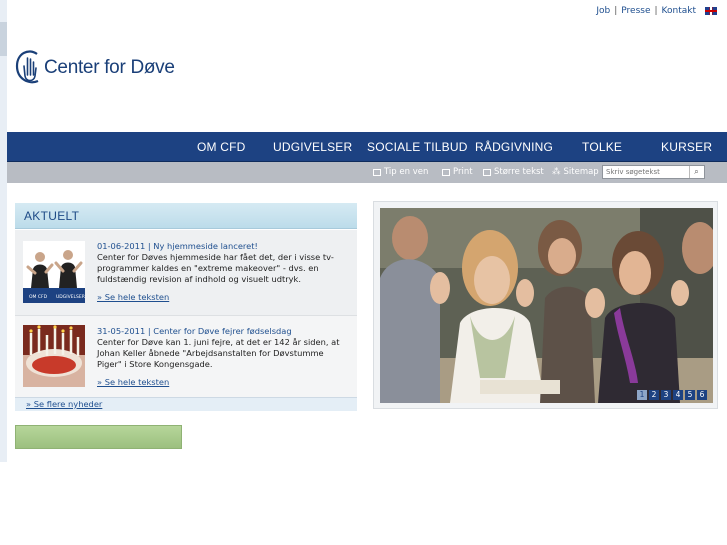  What do you see at coordinates (406, 172) in the screenshot?
I see `tip-friend-label: Tip en ven` at bounding box center [406, 172].